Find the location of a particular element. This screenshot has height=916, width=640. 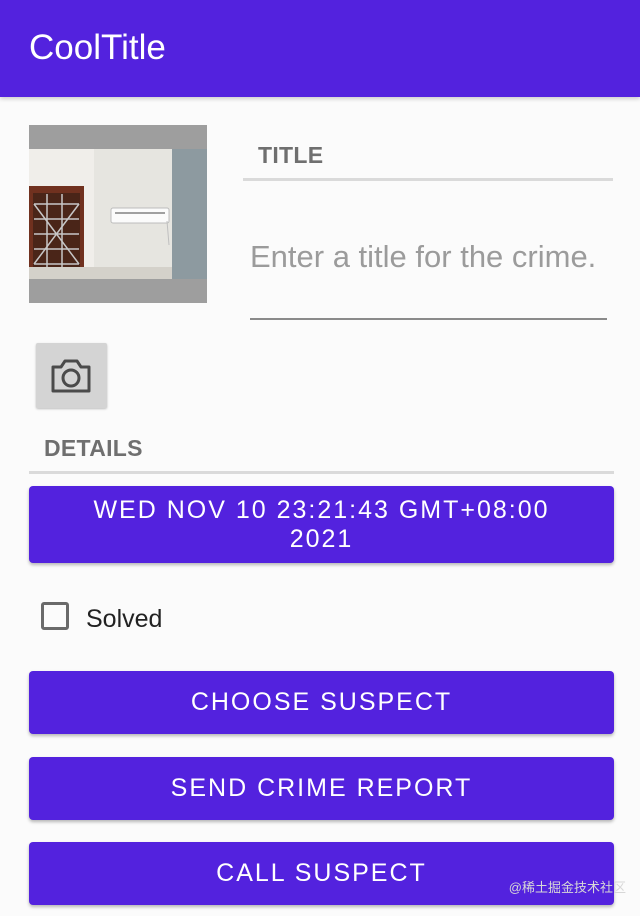

camera-icon is located at coordinates (71, 376).